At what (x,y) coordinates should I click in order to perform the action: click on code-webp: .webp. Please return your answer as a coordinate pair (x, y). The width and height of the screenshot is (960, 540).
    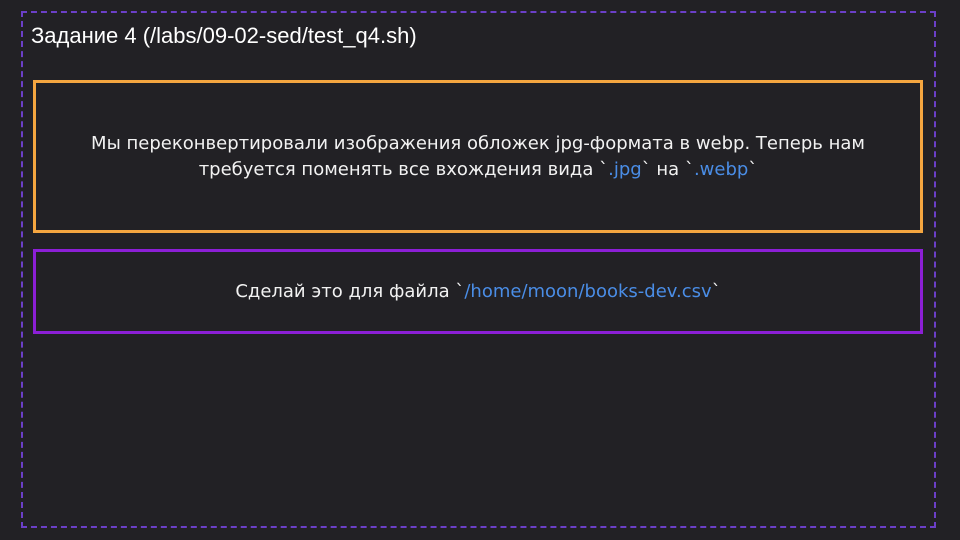
    Looking at the image, I should click on (721, 169).